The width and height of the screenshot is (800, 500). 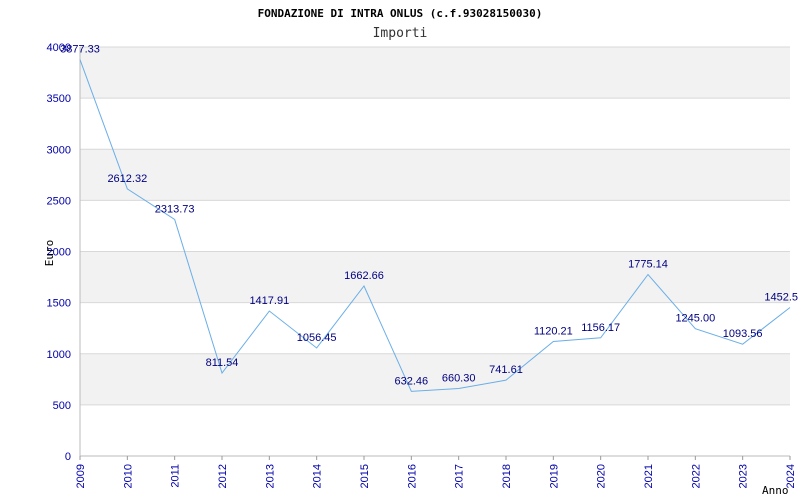 I want to click on data-label: 2313.73, so click(x=175, y=209).